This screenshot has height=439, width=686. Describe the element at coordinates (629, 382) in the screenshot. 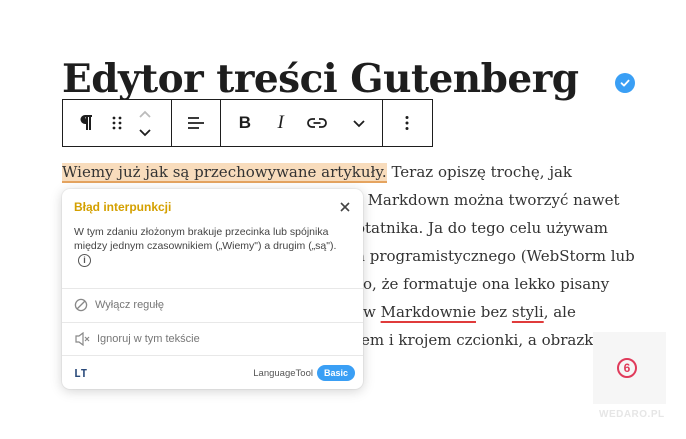

I see `watermark: 6 WEDARO.PL` at that location.